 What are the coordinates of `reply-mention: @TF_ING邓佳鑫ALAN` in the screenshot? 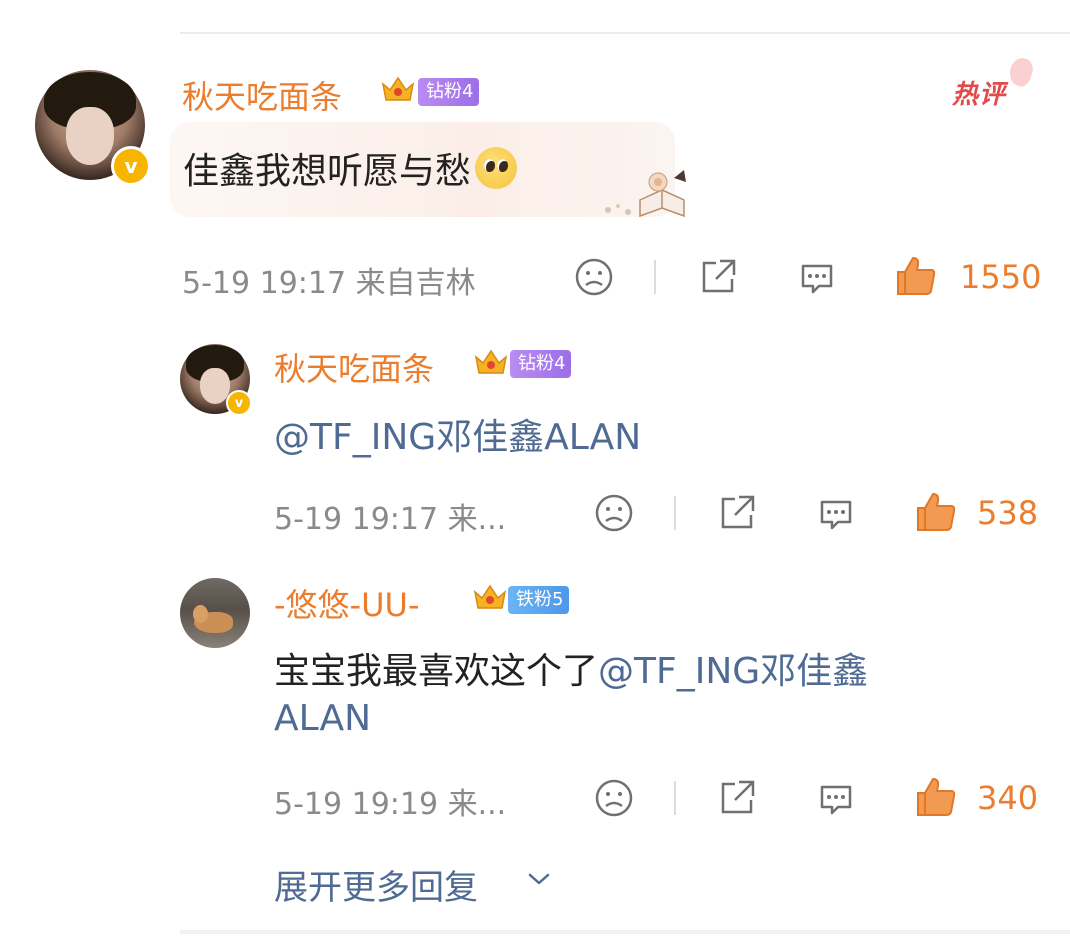 It's located at (457, 434).